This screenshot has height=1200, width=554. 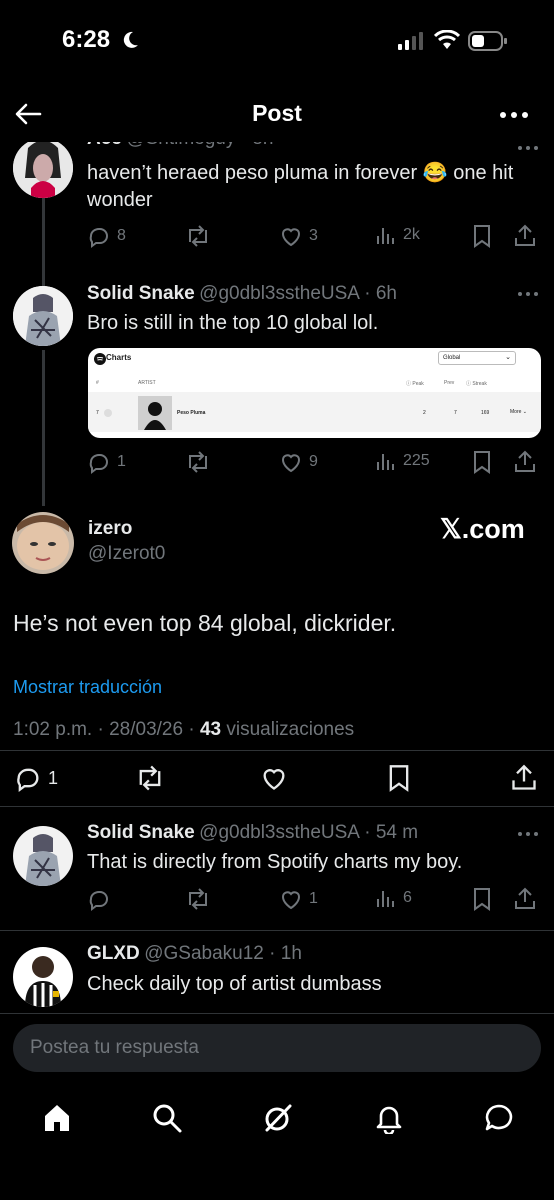 What do you see at coordinates (447, 40) in the screenshot?
I see `wifi-icon` at bounding box center [447, 40].